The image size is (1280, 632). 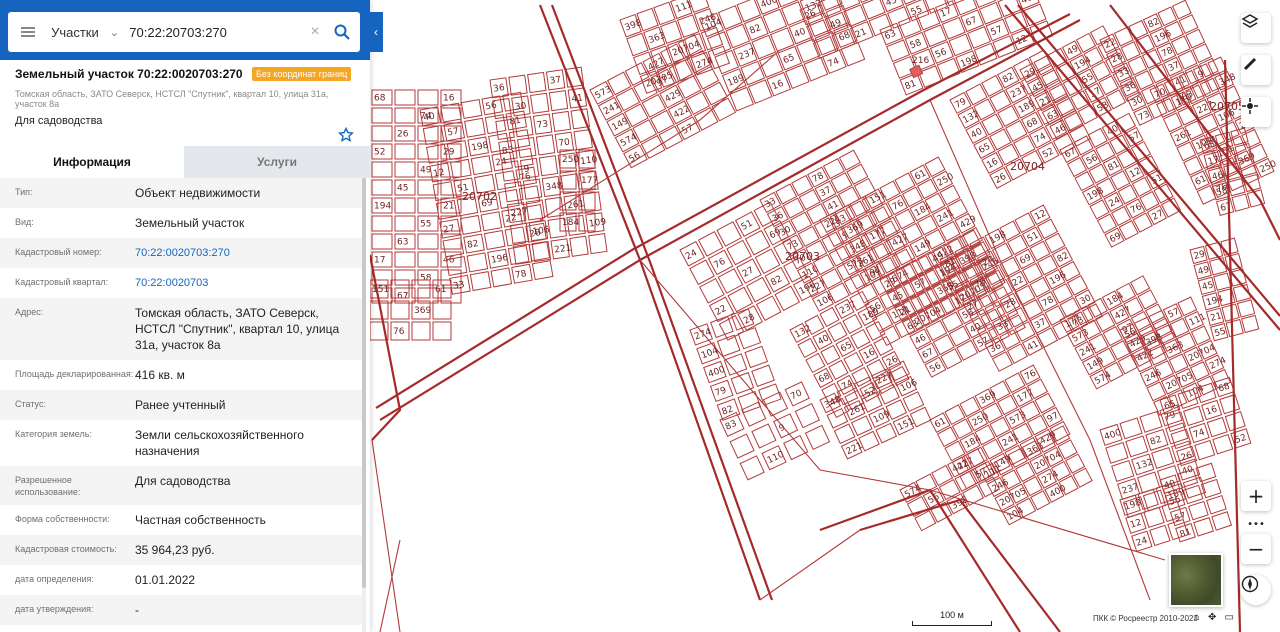 I want to click on parcel-block: 5744225657398, so click(x=949, y=490).